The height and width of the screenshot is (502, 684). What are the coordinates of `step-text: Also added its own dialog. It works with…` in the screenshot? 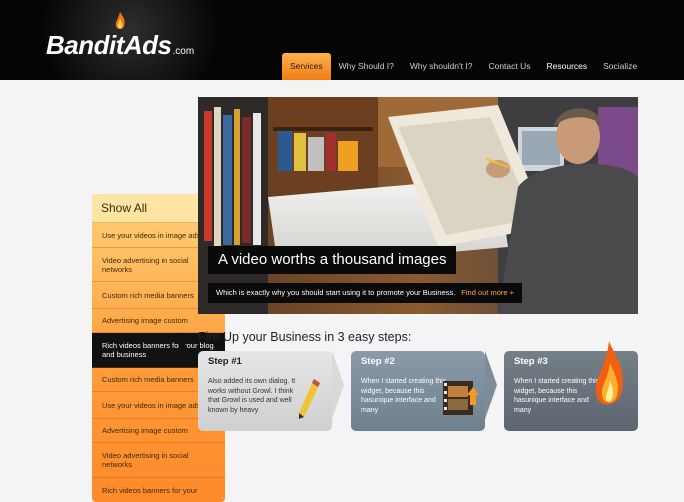 It's located at (252, 396).